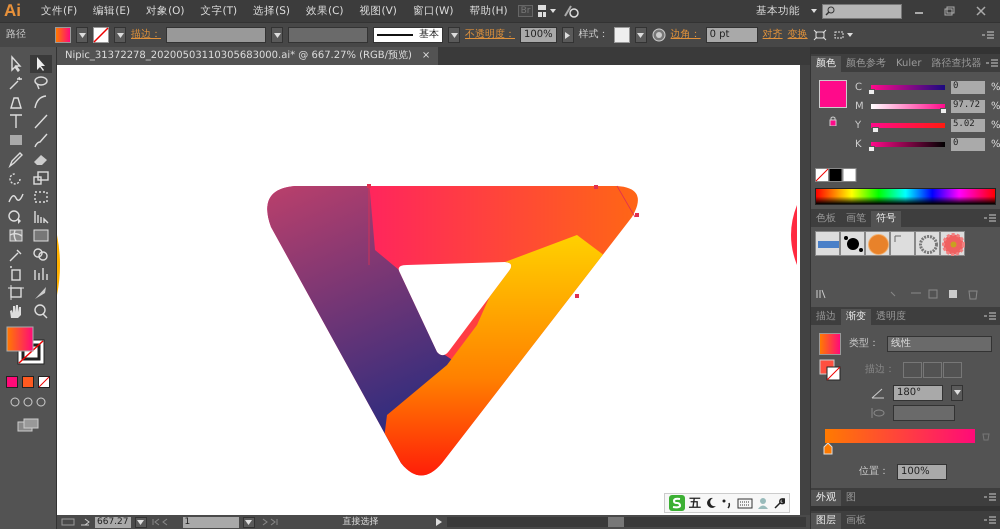 This screenshot has width=1000, height=529. I want to click on menu-item: 对象(O), so click(165, 11).